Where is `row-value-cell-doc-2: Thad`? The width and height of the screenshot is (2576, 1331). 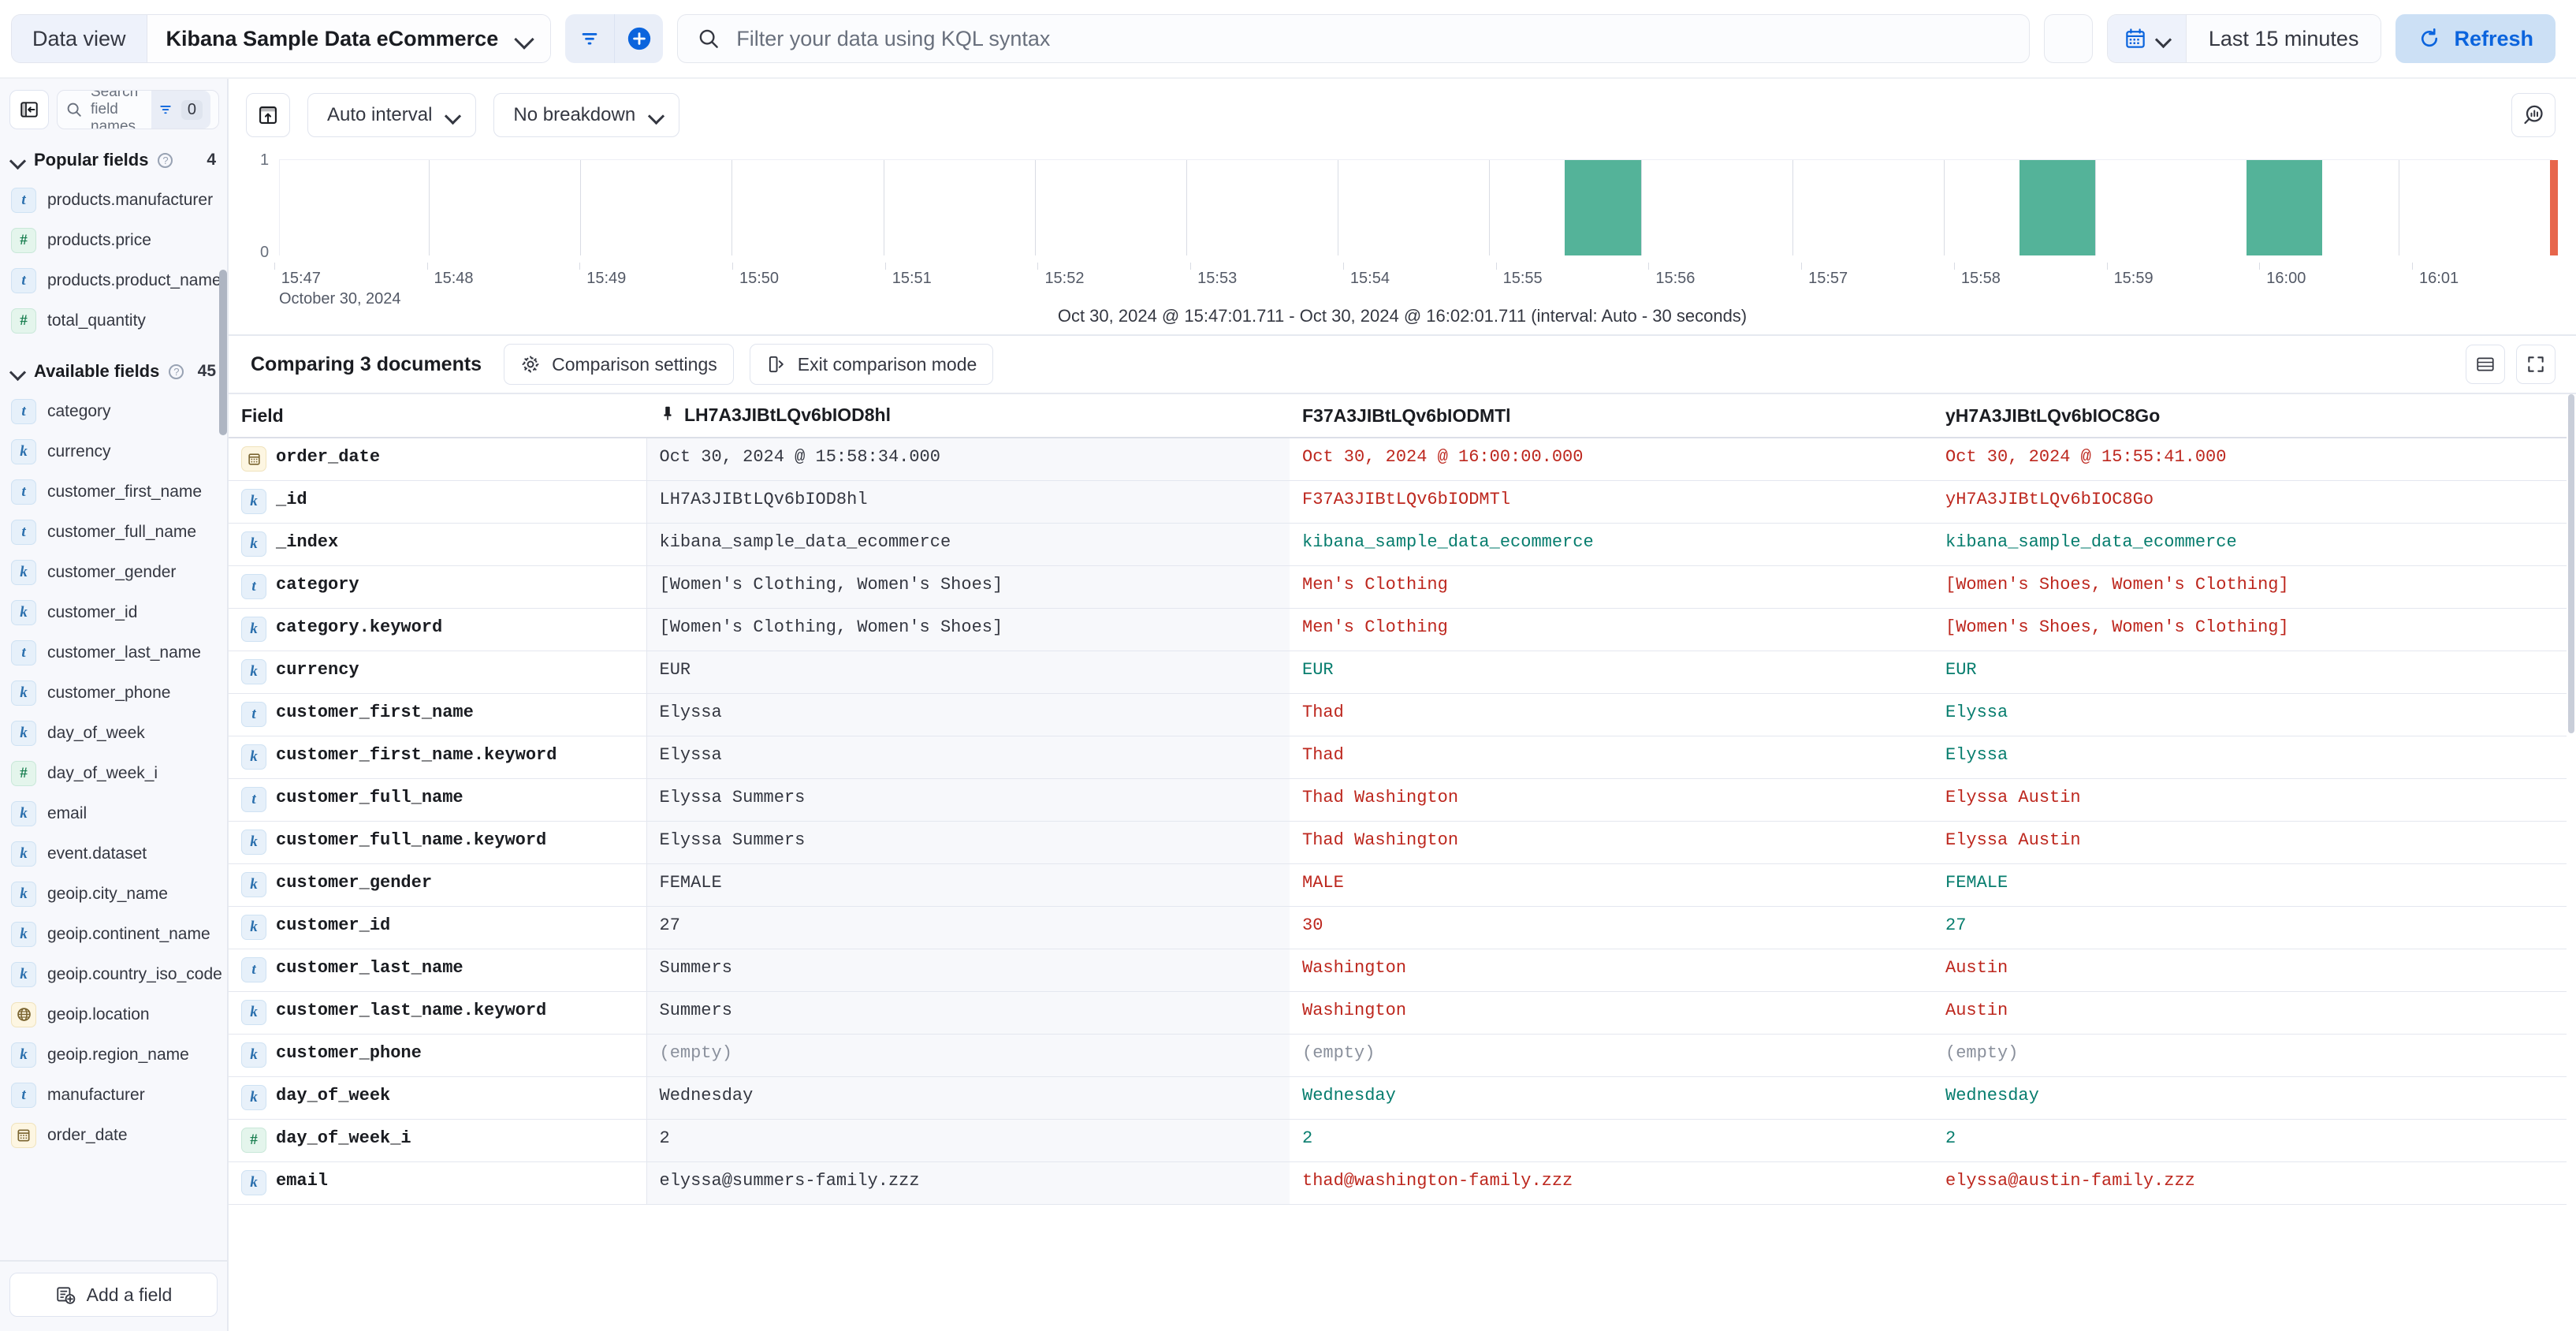 row-value-cell-doc-2: Thad is located at coordinates (1611, 714).